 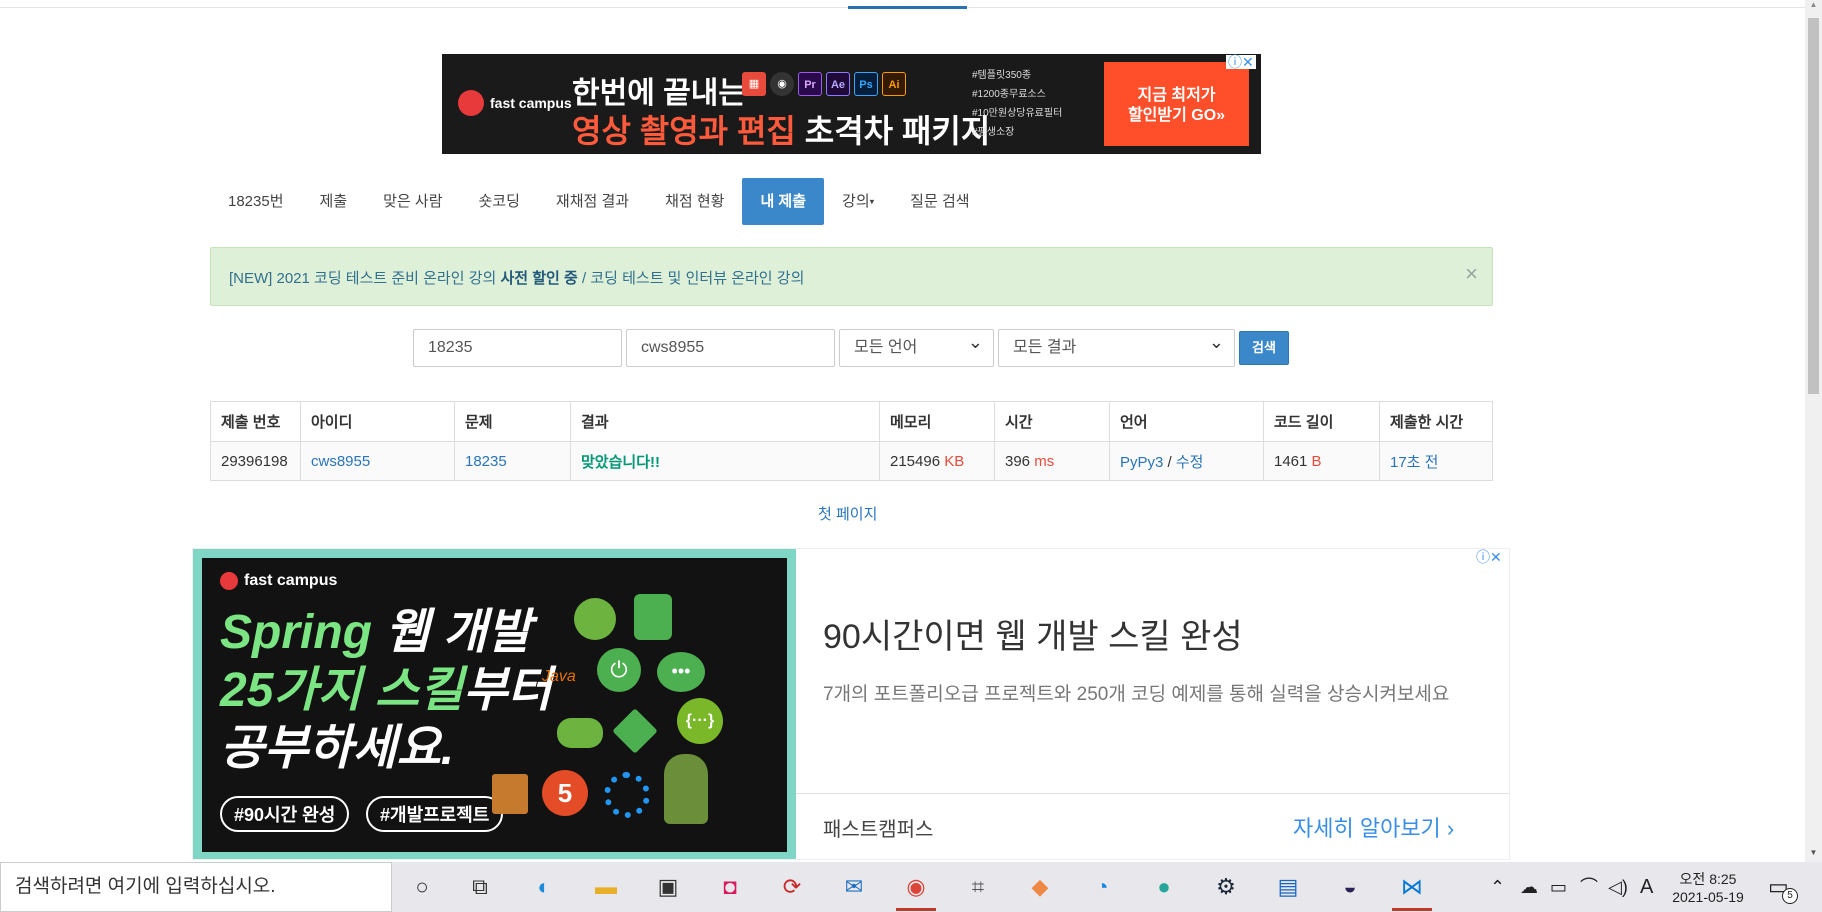 I want to click on memory-value: 215496, so click(x=915, y=461).